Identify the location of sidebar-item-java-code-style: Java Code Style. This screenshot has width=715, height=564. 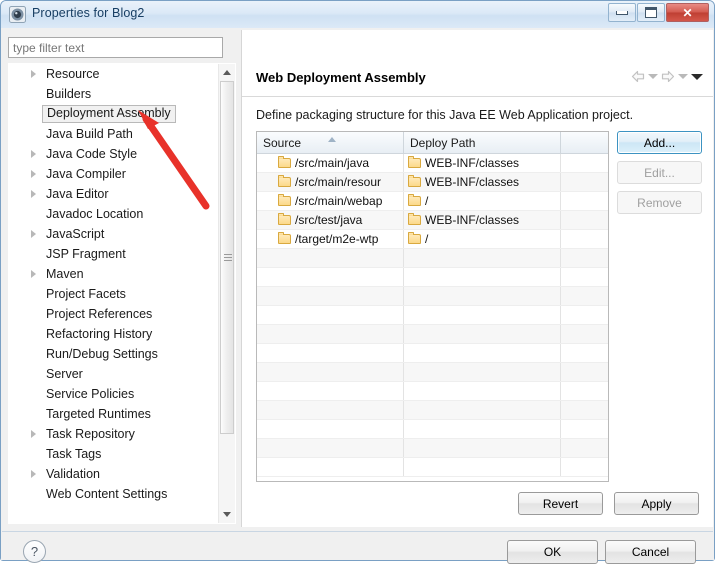
(112, 154).